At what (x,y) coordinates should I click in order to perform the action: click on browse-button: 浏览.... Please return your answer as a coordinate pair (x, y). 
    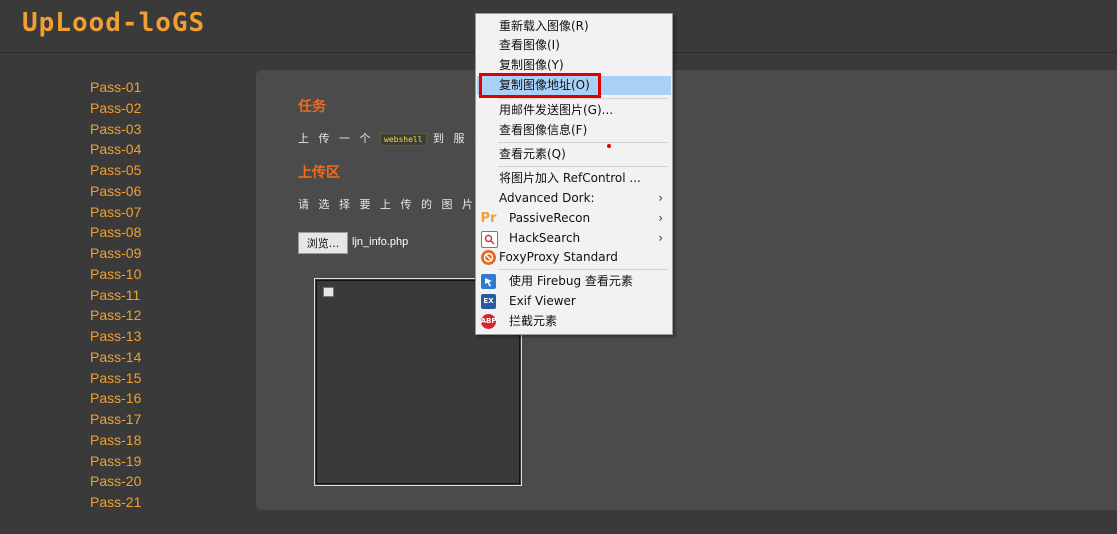
    Looking at the image, I should click on (323, 243).